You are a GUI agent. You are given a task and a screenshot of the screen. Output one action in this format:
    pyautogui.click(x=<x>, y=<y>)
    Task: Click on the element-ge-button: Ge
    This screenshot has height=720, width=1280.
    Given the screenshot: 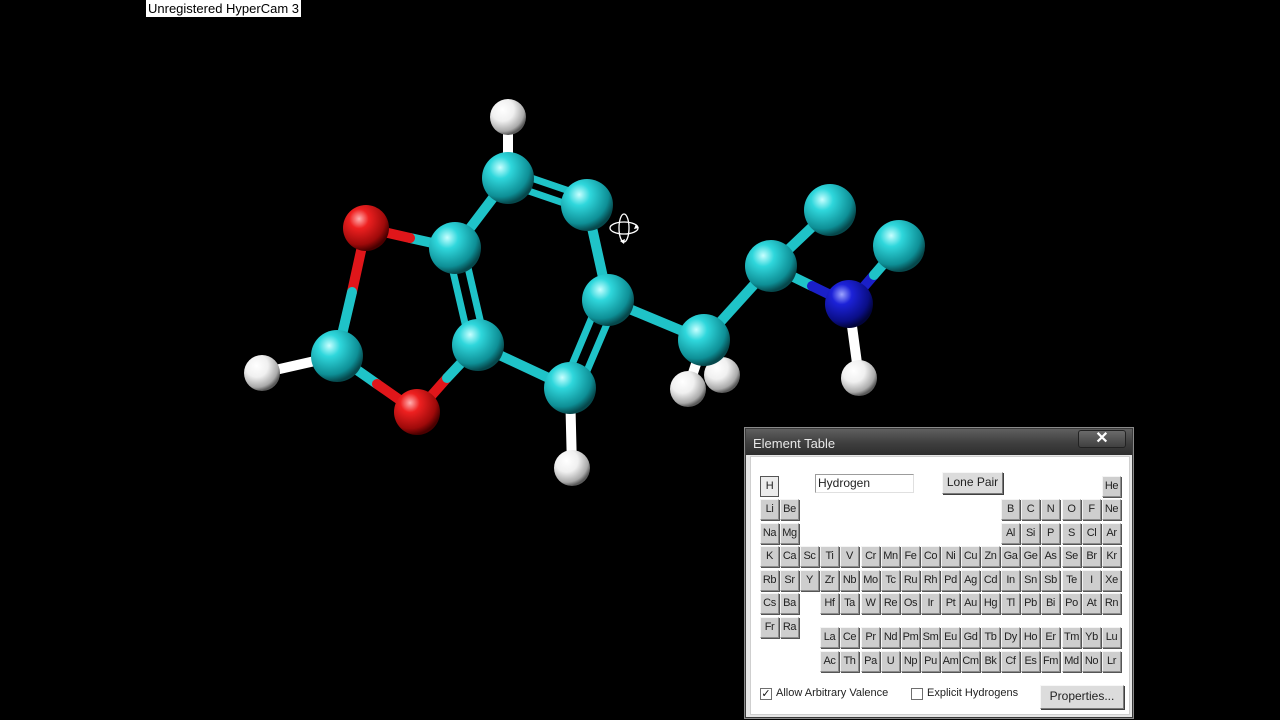 What is the action you would take?
    pyautogui.click(x=1030, y=556)
    